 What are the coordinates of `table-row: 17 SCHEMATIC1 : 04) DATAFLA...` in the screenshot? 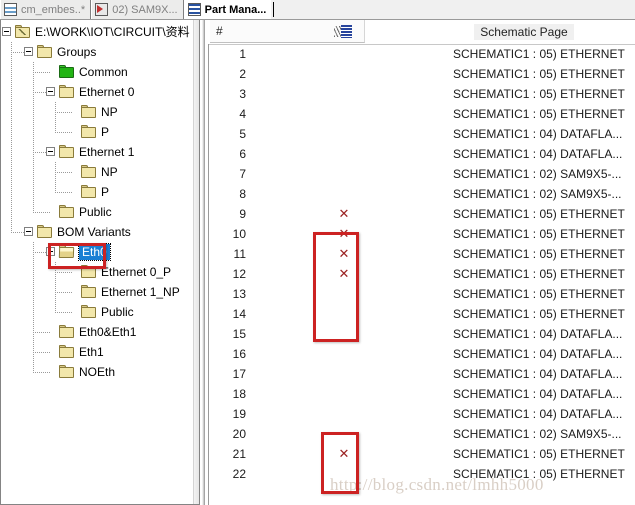 It's located at (421, 375).